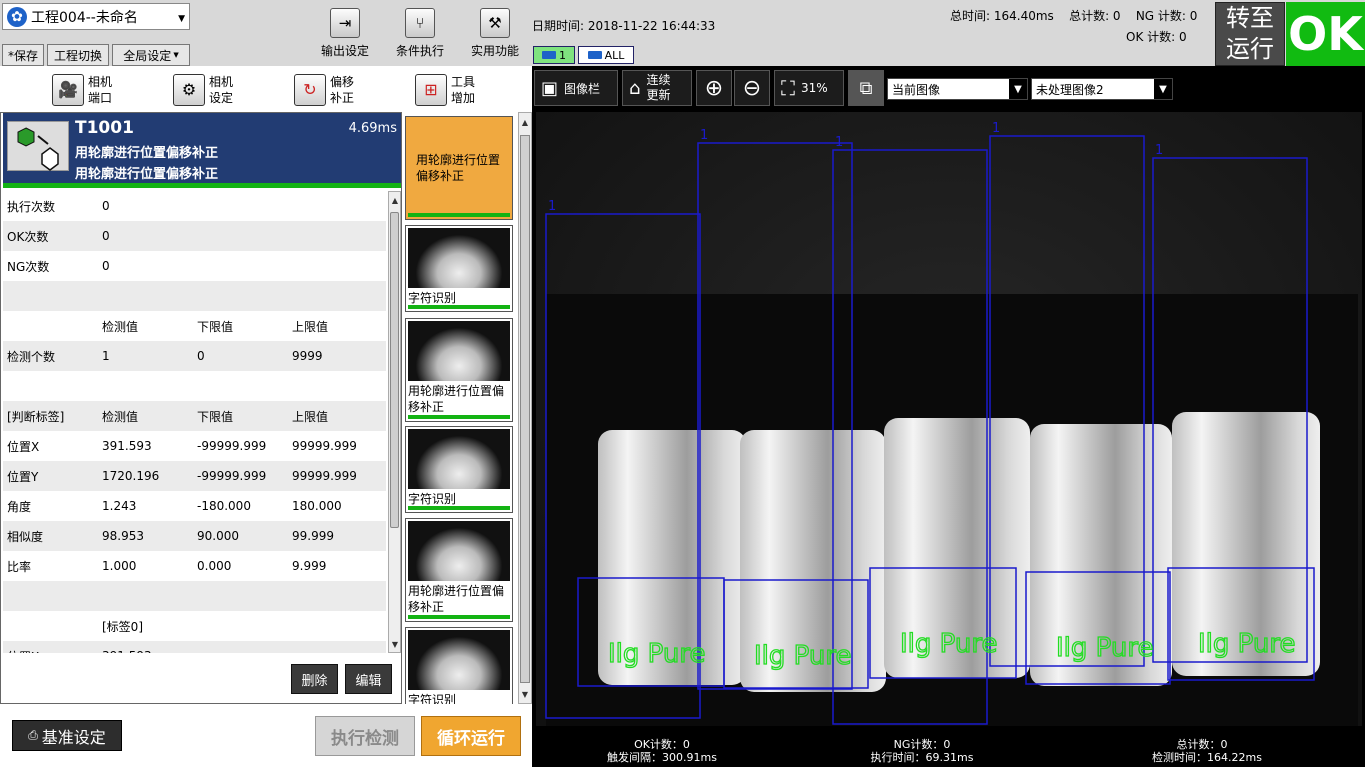 The image size is (1365, 767). I want to click on thumbnail-label: 用轮廓进行位置偏移补正, so click(456, 599).